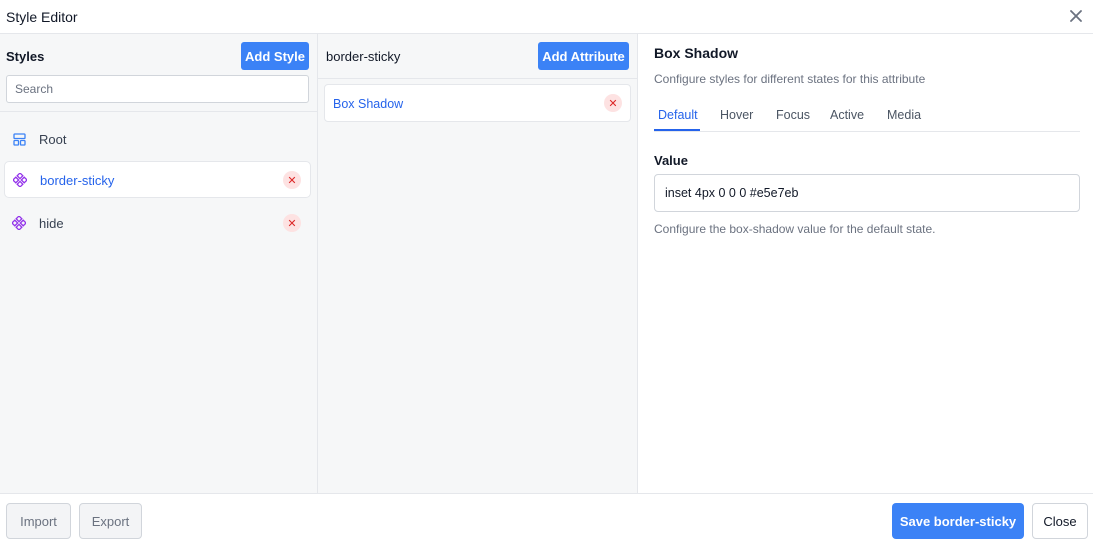 The image size is (1093, 542). What do you see at coordinates (368, 104) in the screenshot?
I see `attribute-item-label: Box Shadow` at bounding box center [368, 104].